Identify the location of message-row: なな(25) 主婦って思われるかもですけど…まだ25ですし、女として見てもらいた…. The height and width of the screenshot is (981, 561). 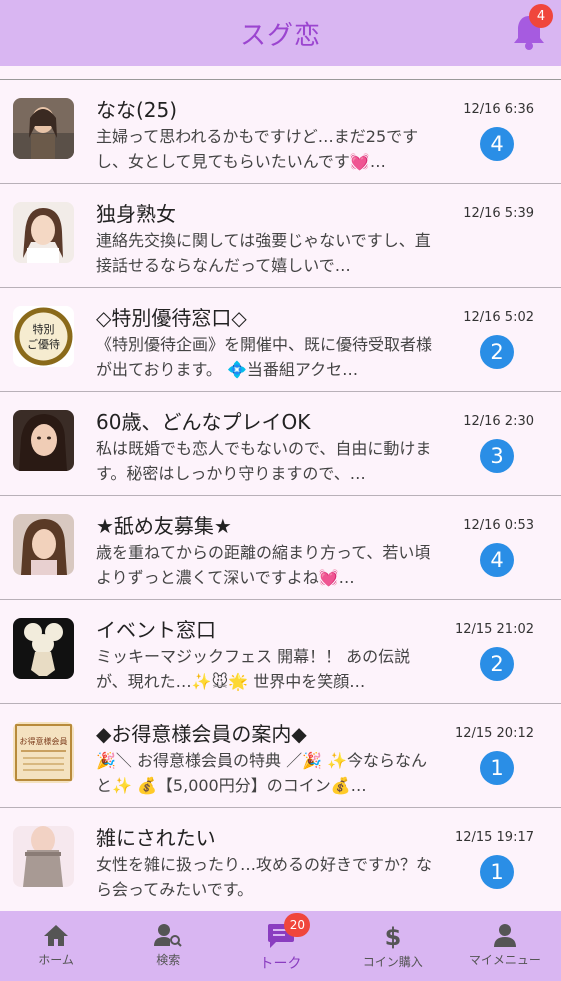
(280, 132).